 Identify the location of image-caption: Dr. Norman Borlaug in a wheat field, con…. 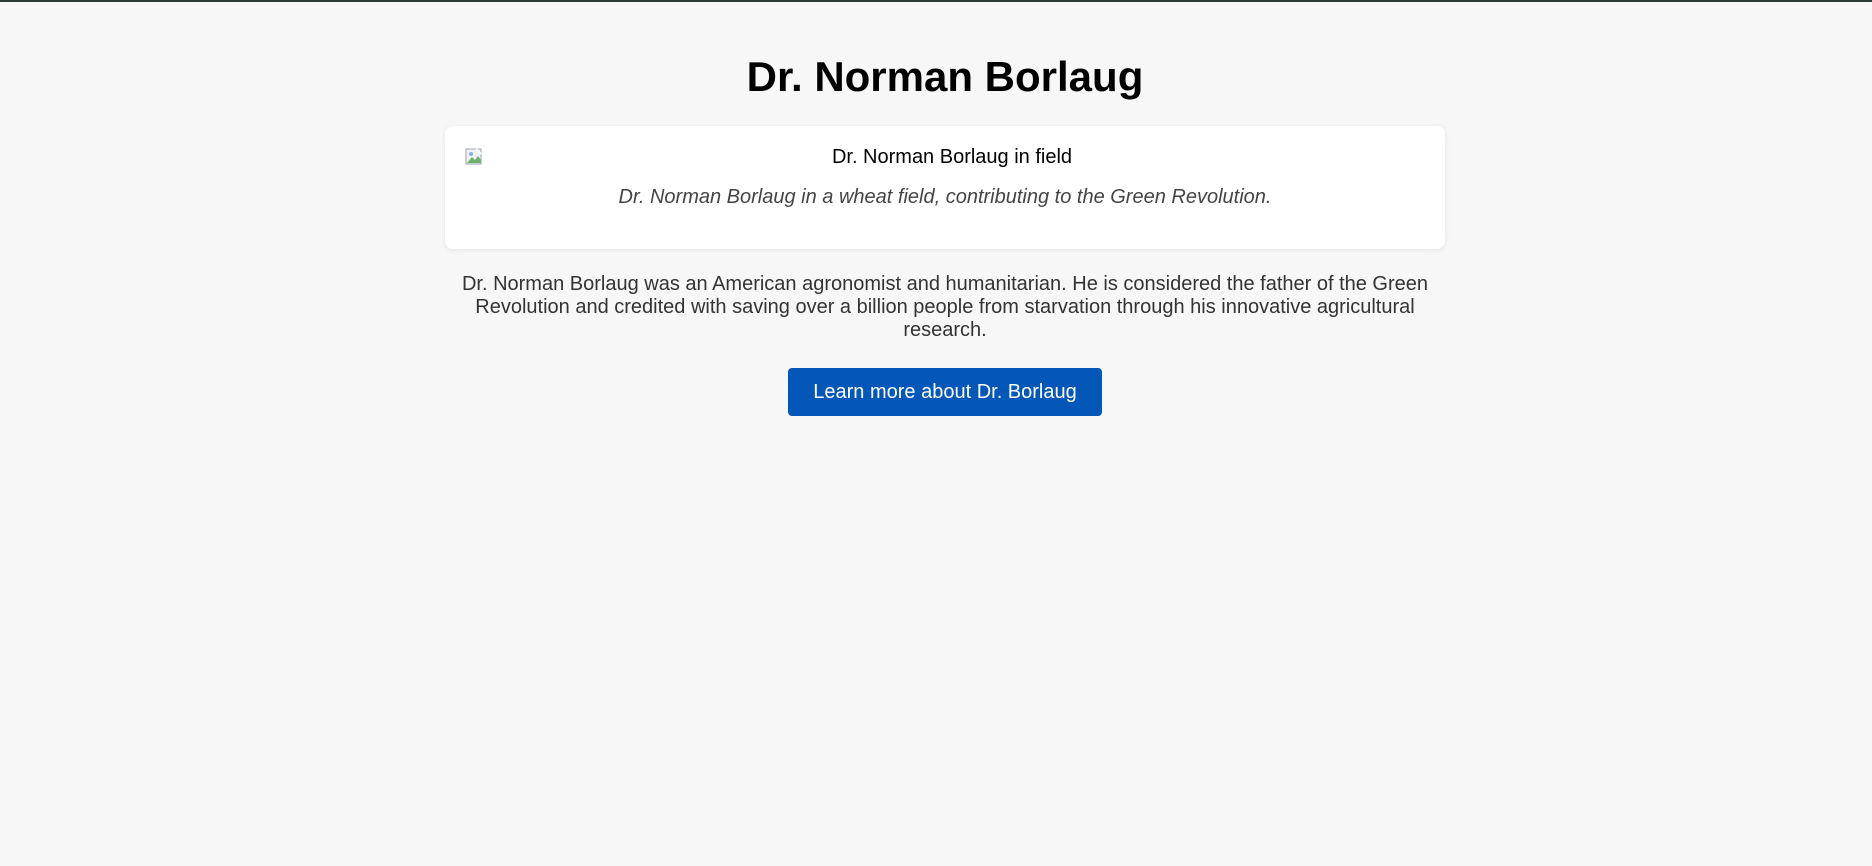
(945, 197).